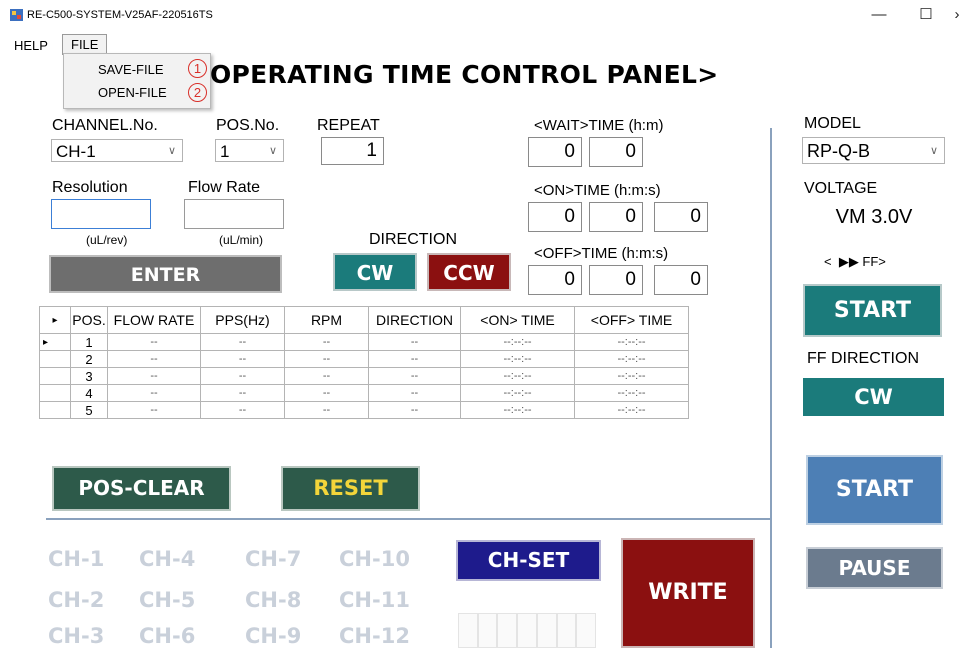 The height and width of the screenshot is (648, 969). I want to click on enter-button: ENTER, so click(165, 274).